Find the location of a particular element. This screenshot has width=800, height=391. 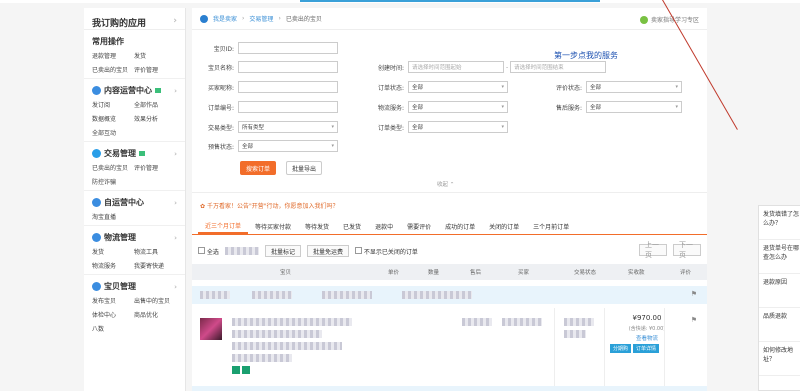

tab-recent-3-months: 近三个月订单 is located at coordinates (223, 226).